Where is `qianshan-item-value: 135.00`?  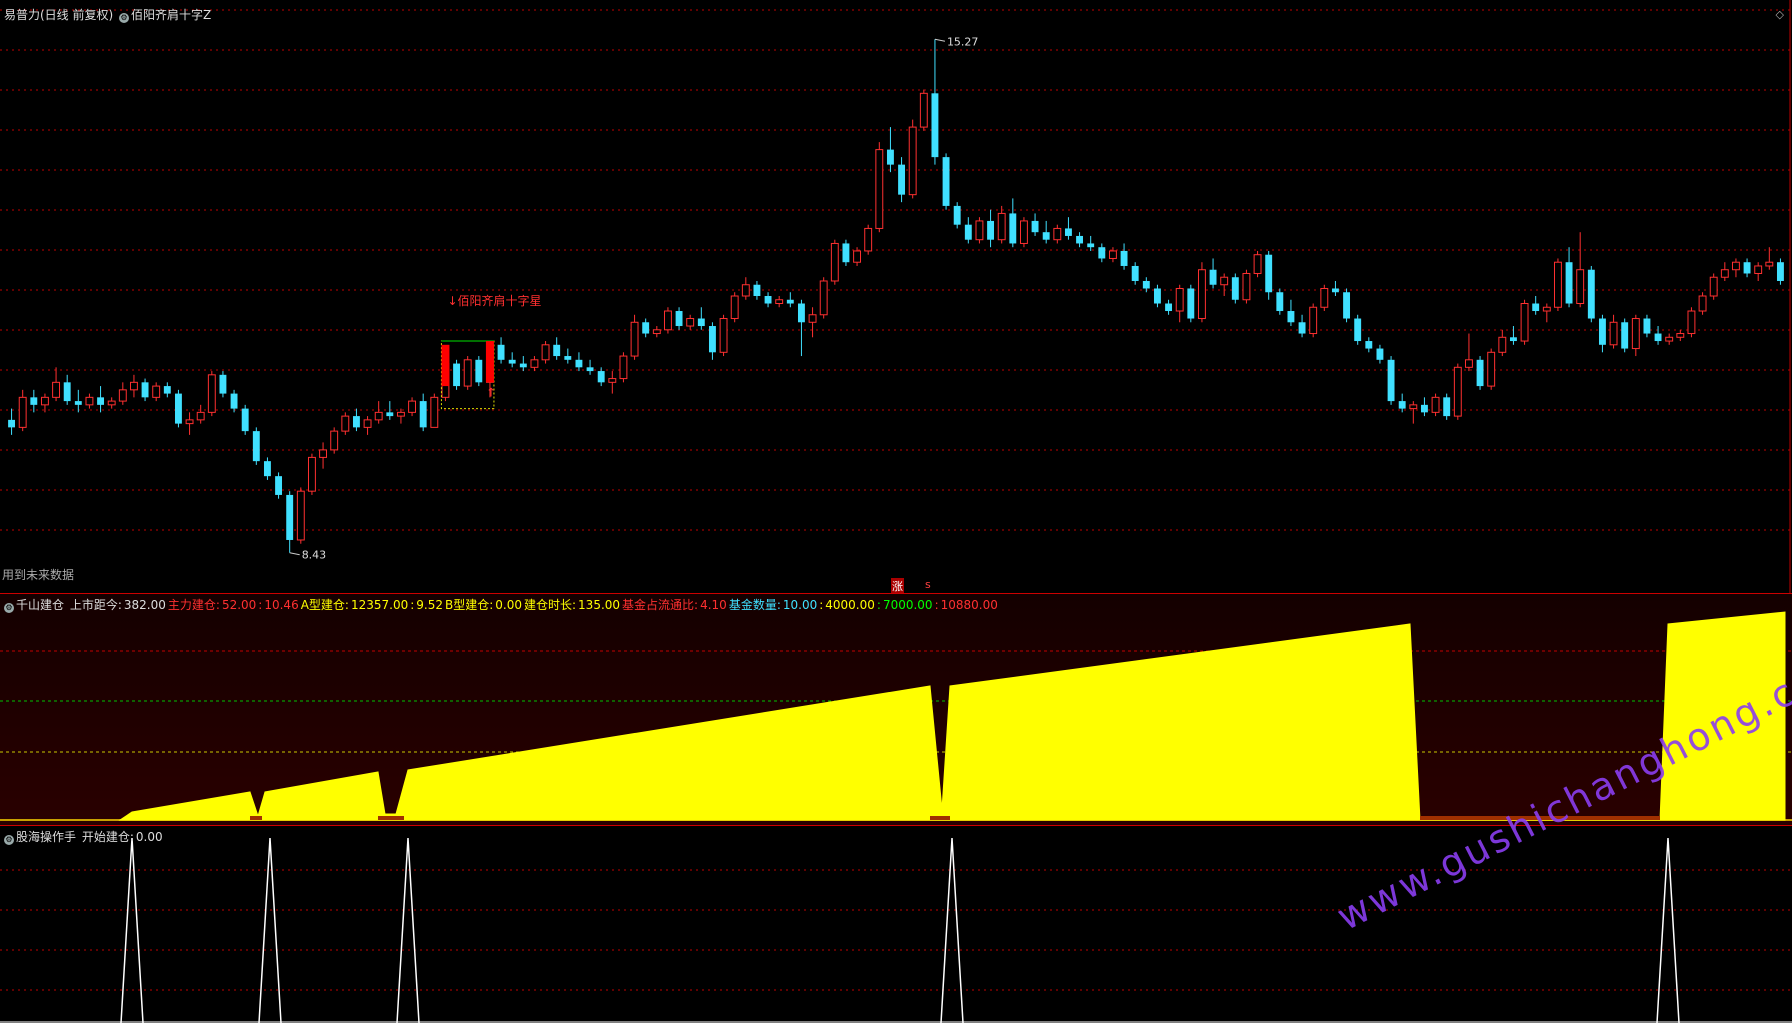 qianshan-item-value: 135.00 is located at coordinates (599, 605).